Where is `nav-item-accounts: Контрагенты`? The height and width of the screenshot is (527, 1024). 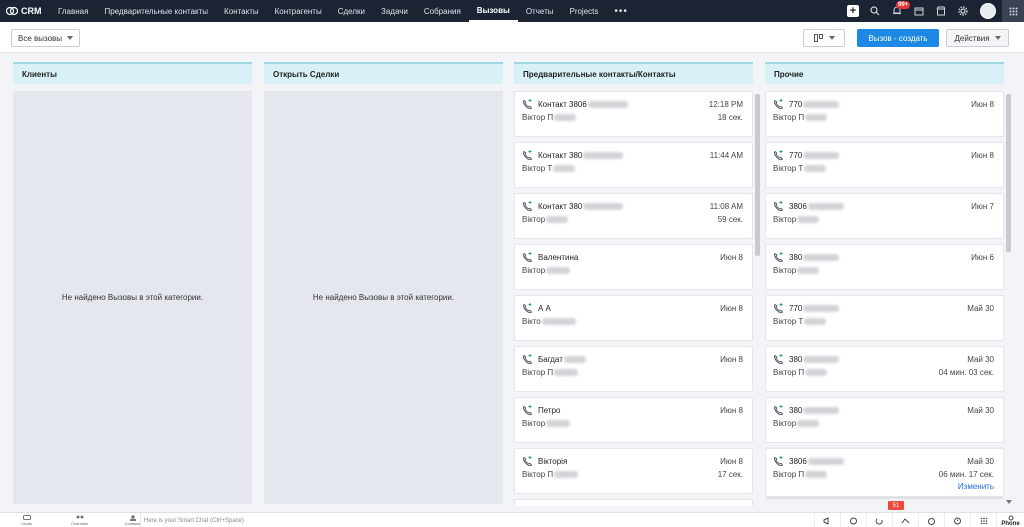
nav-item-accounts: Контрагенты is located at coordinates (298, 11).